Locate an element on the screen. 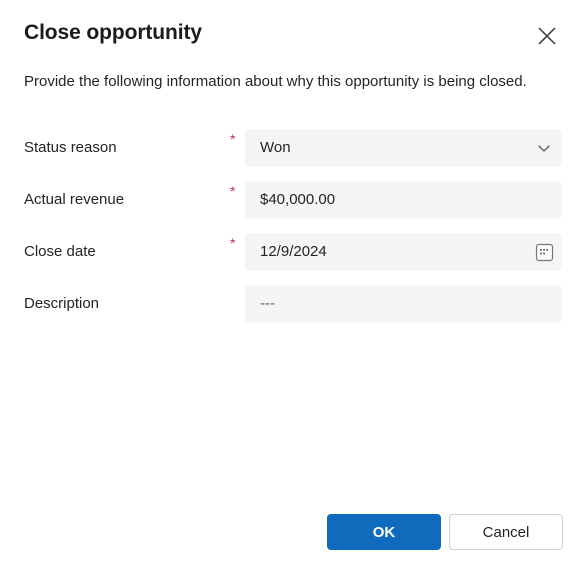  status-reason-value: Won is located at coordinates (275, 147).